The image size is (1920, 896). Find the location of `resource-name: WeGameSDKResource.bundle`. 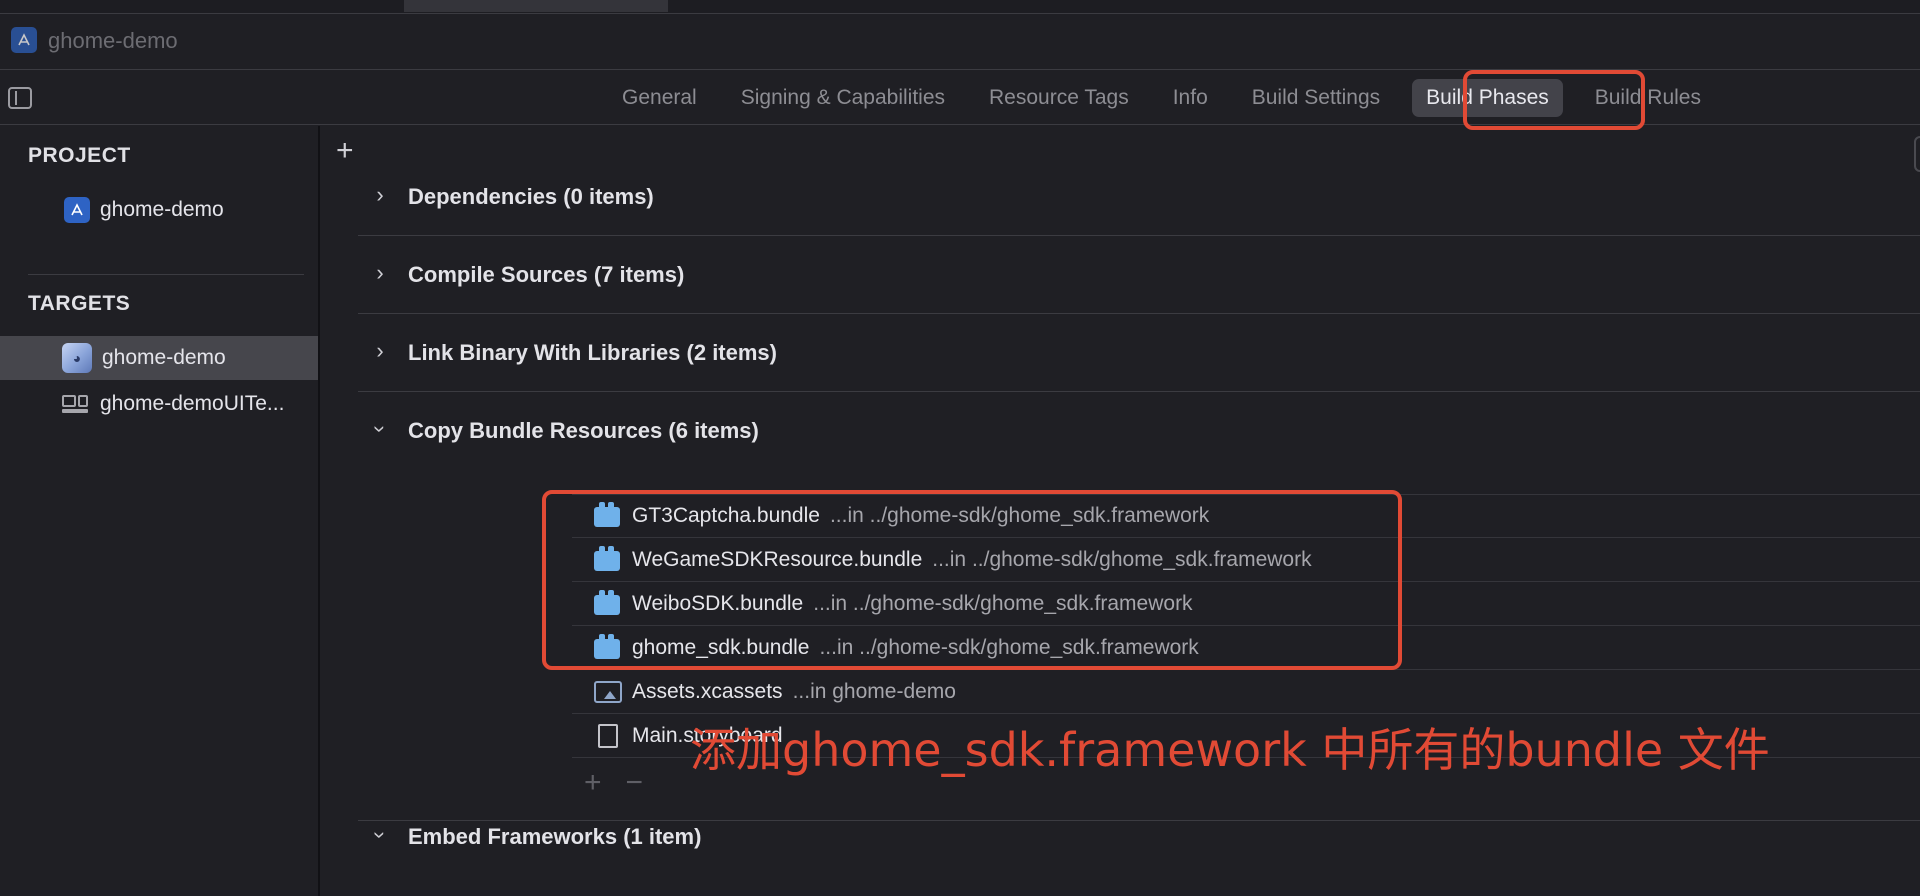

resource-name: WeGameSDKResource.bundle is located at coordinates (777, 559).